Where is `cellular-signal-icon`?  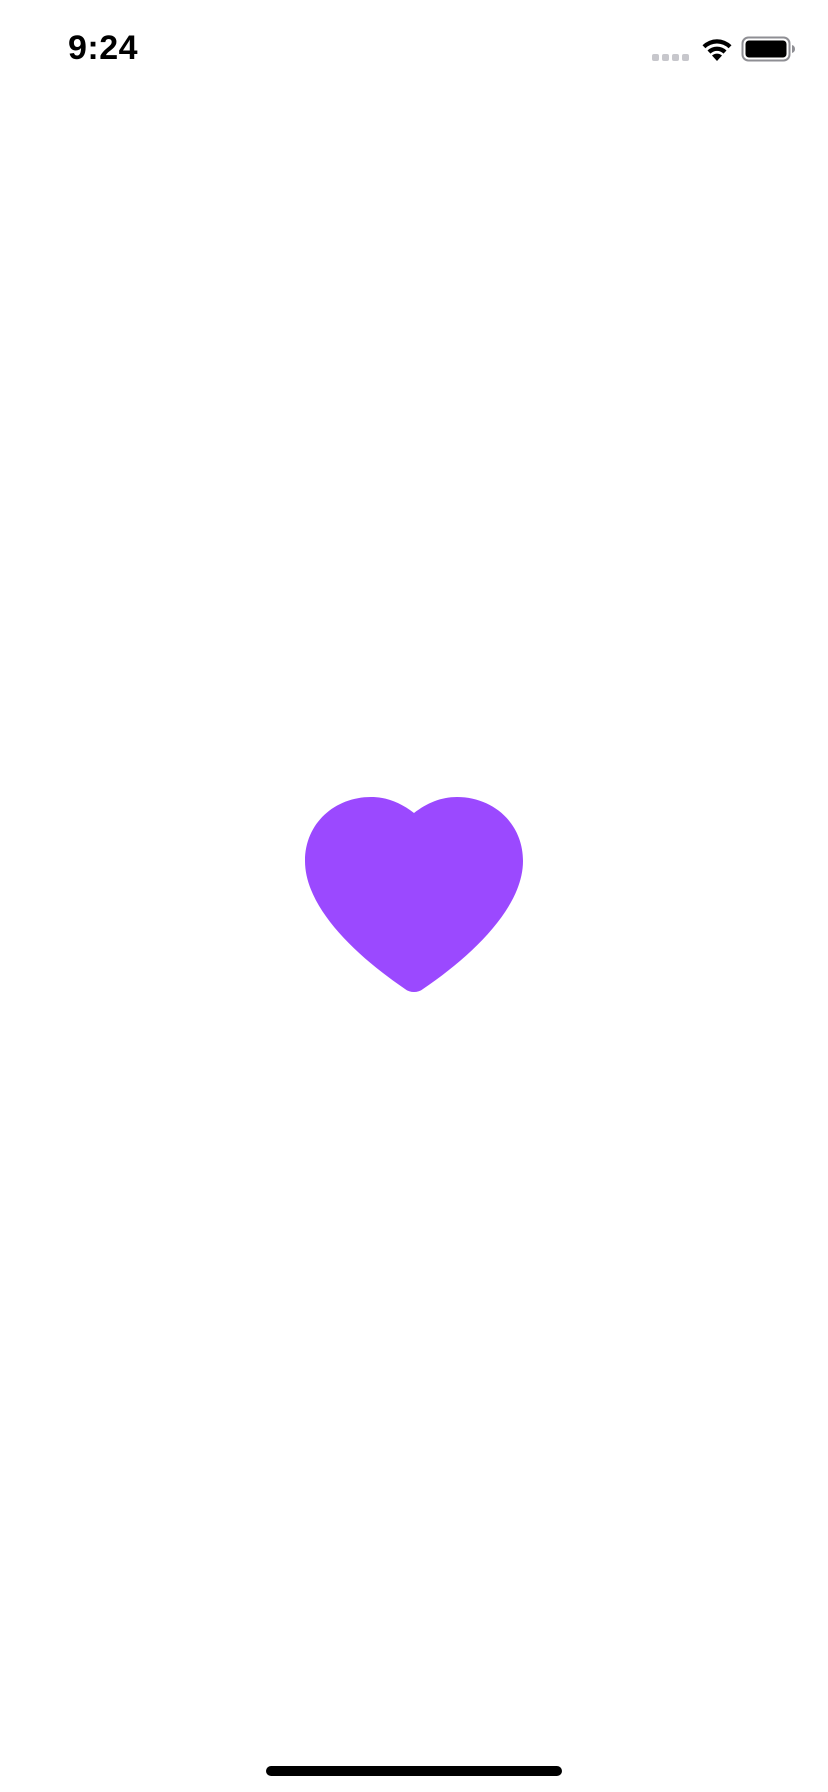 cellular-signal-icon is located at coordinates (672, 58).